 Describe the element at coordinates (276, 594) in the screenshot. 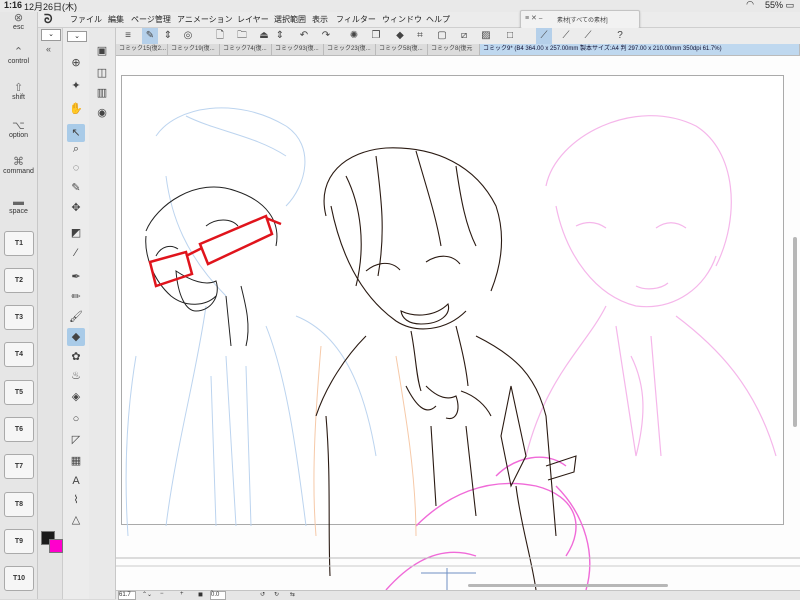

I see `rotate-right-icon: ↻` at that location.